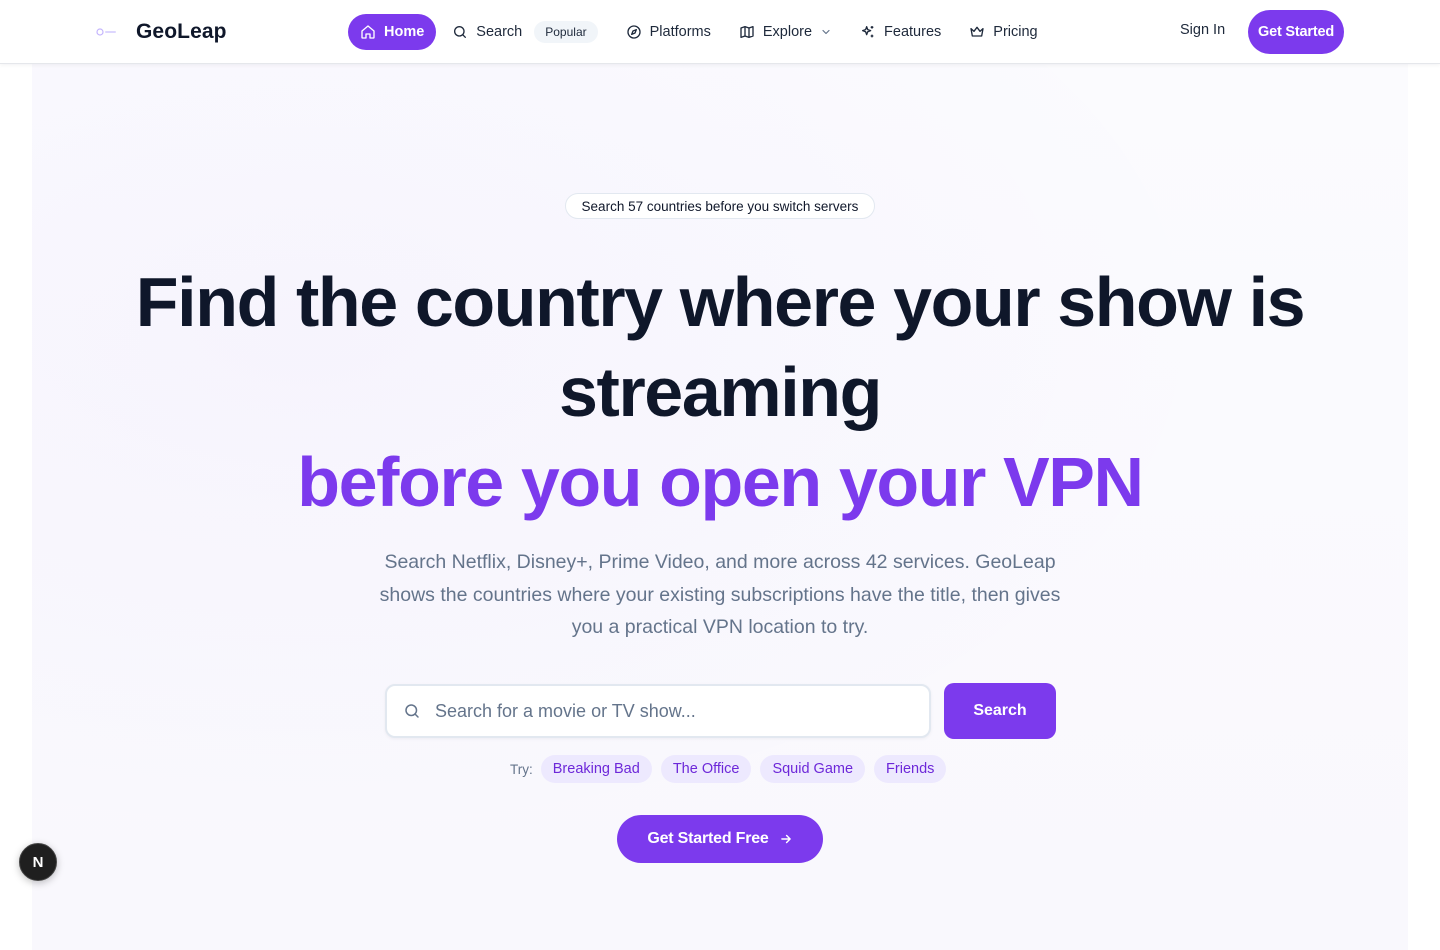  What do you see at coordinates (107, 32) in the screenshot?
I see `logo-icon` at bounding box center [107, 32].